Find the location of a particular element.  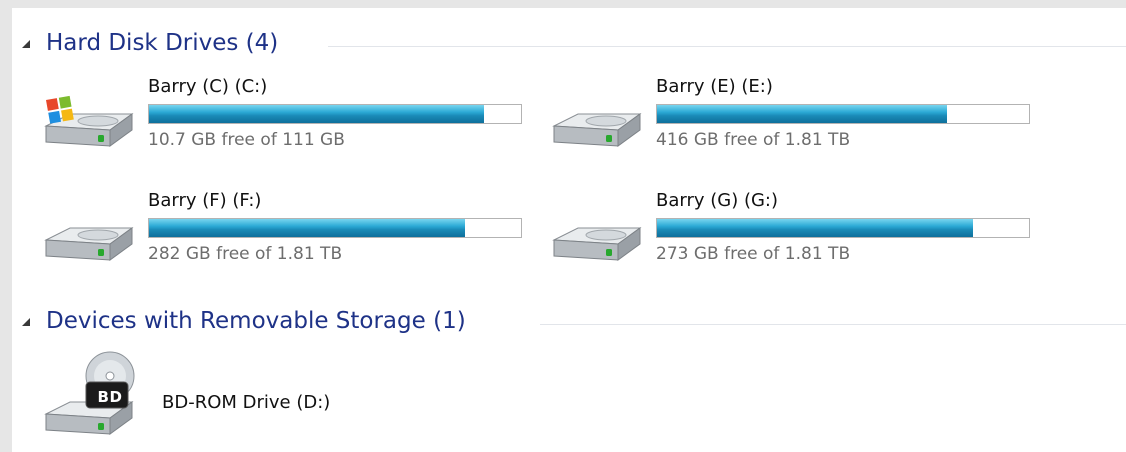

drive-item-g: Barry (G) (G:) 273 GB free of 1.81 TB is located at coordinates (793, 243).